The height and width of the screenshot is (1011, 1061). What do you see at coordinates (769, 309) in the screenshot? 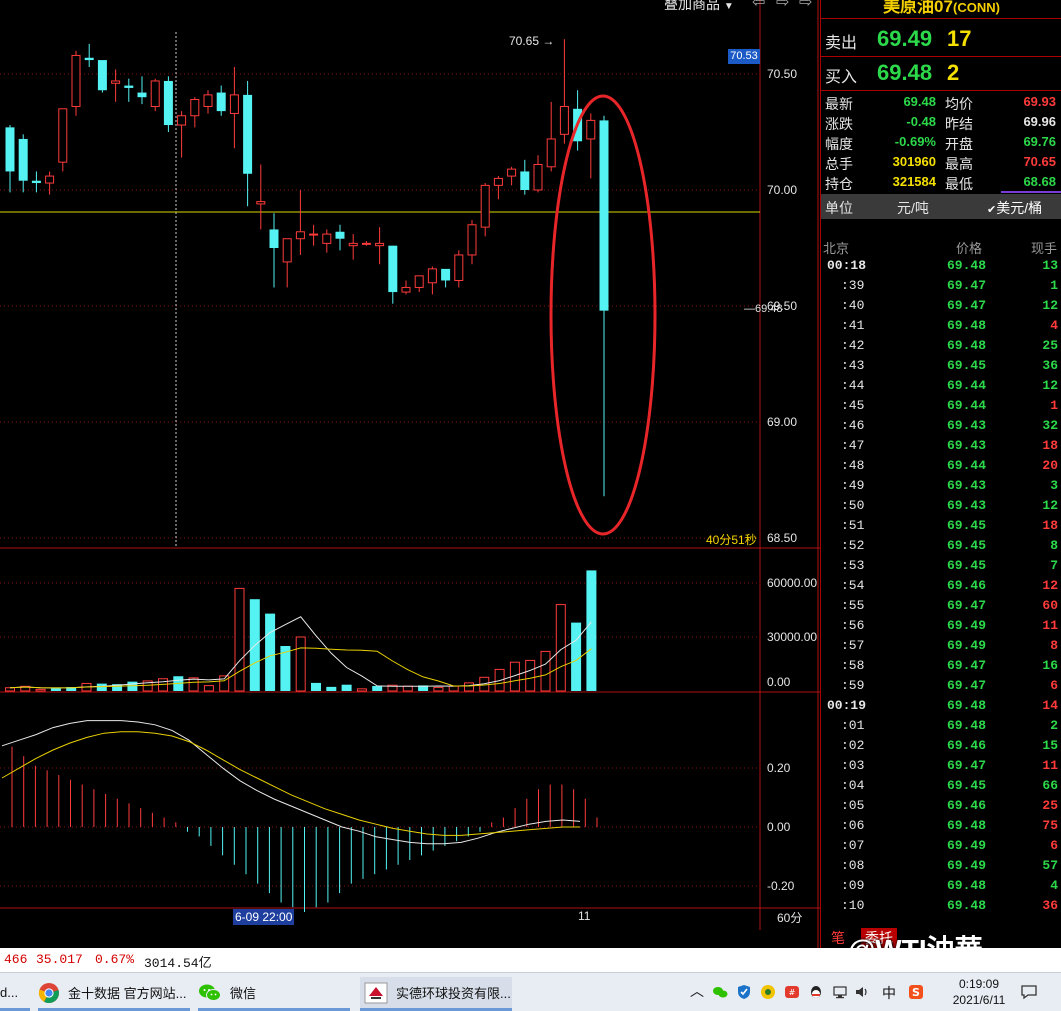
I see `last-price-value: 69.48` at bounding box center [769, 309].